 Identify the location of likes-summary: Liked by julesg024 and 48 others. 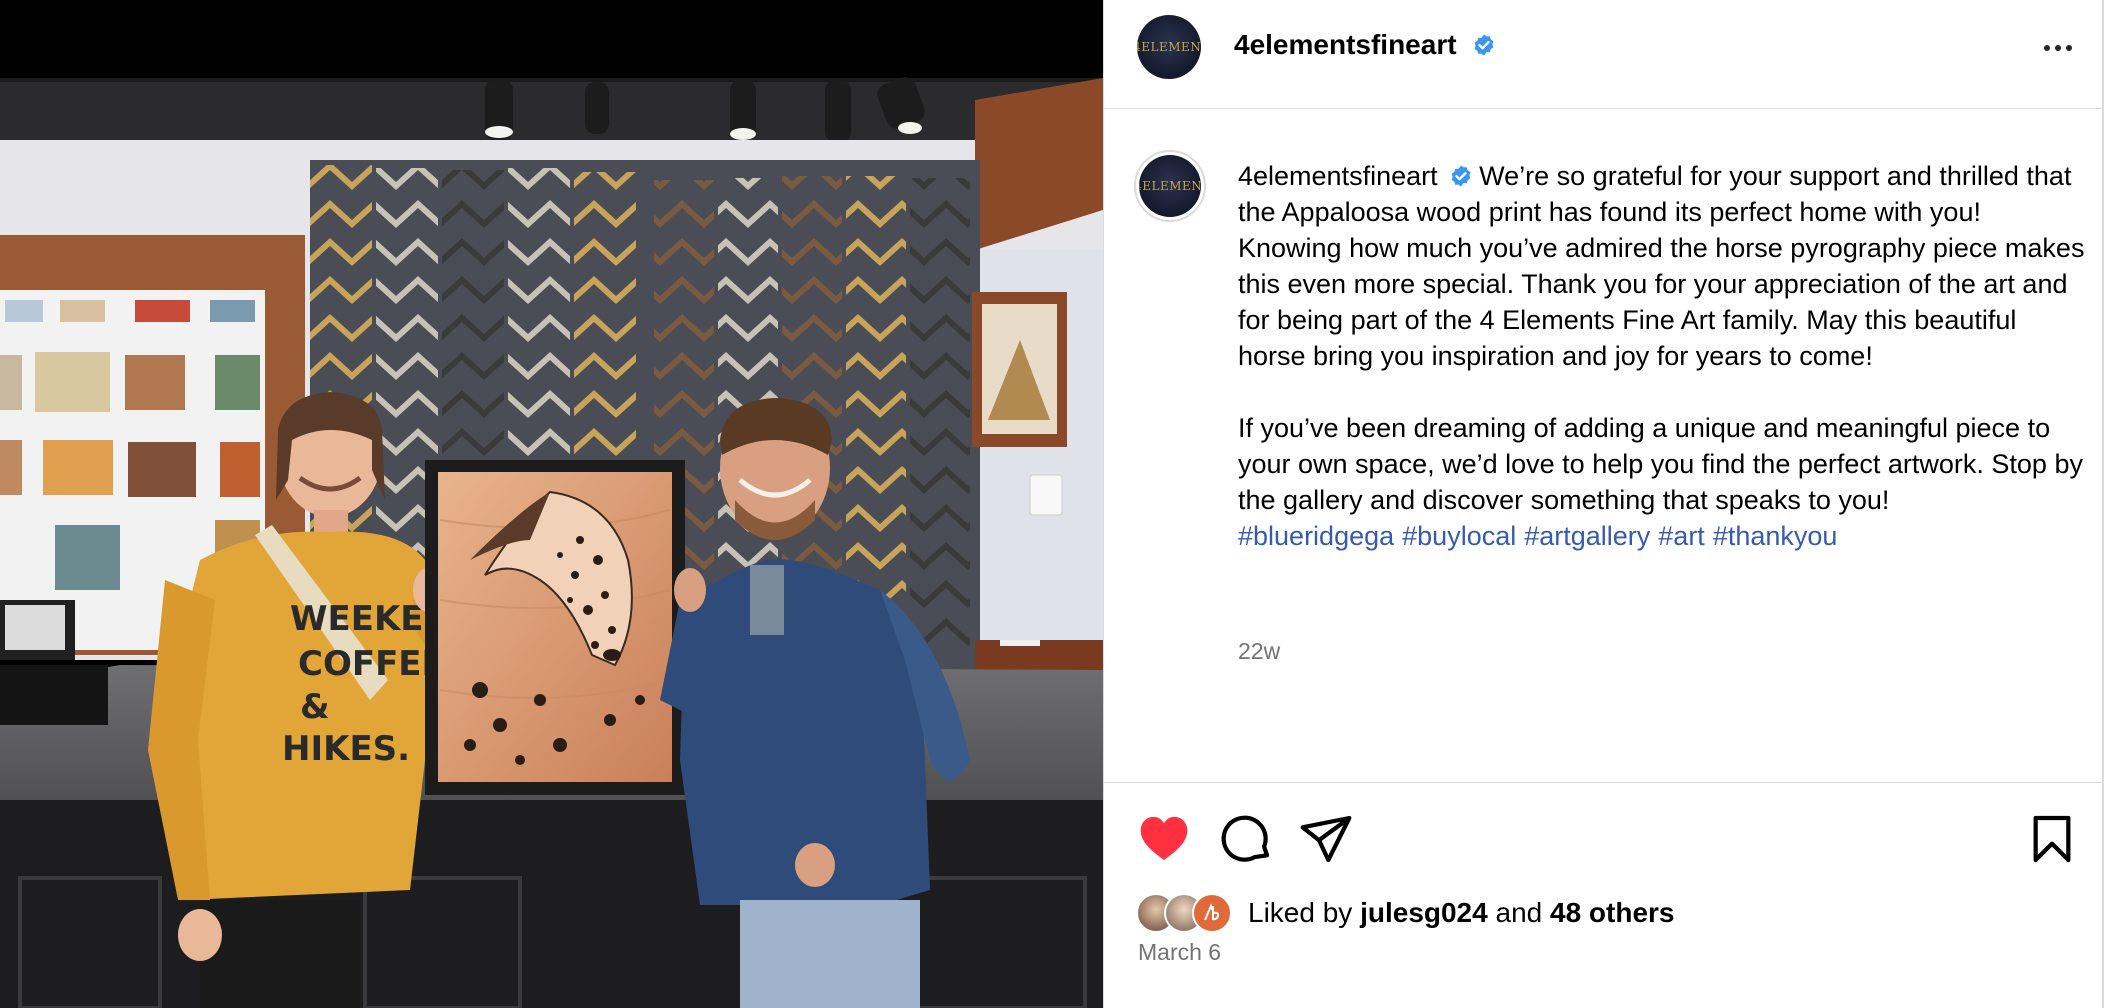
(1405, 913).